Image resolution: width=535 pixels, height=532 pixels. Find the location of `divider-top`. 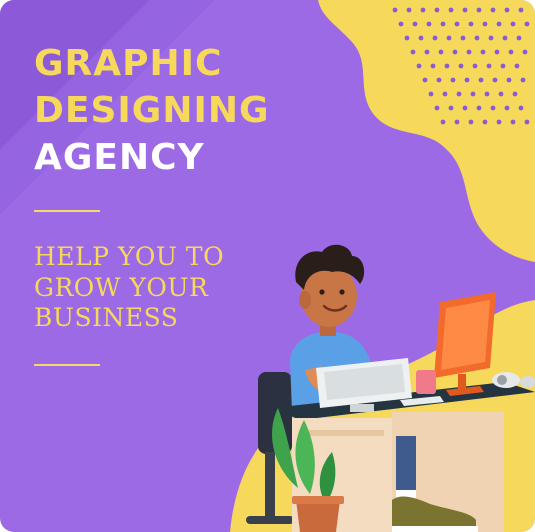

divider-top is located at coordinates (67, 211).